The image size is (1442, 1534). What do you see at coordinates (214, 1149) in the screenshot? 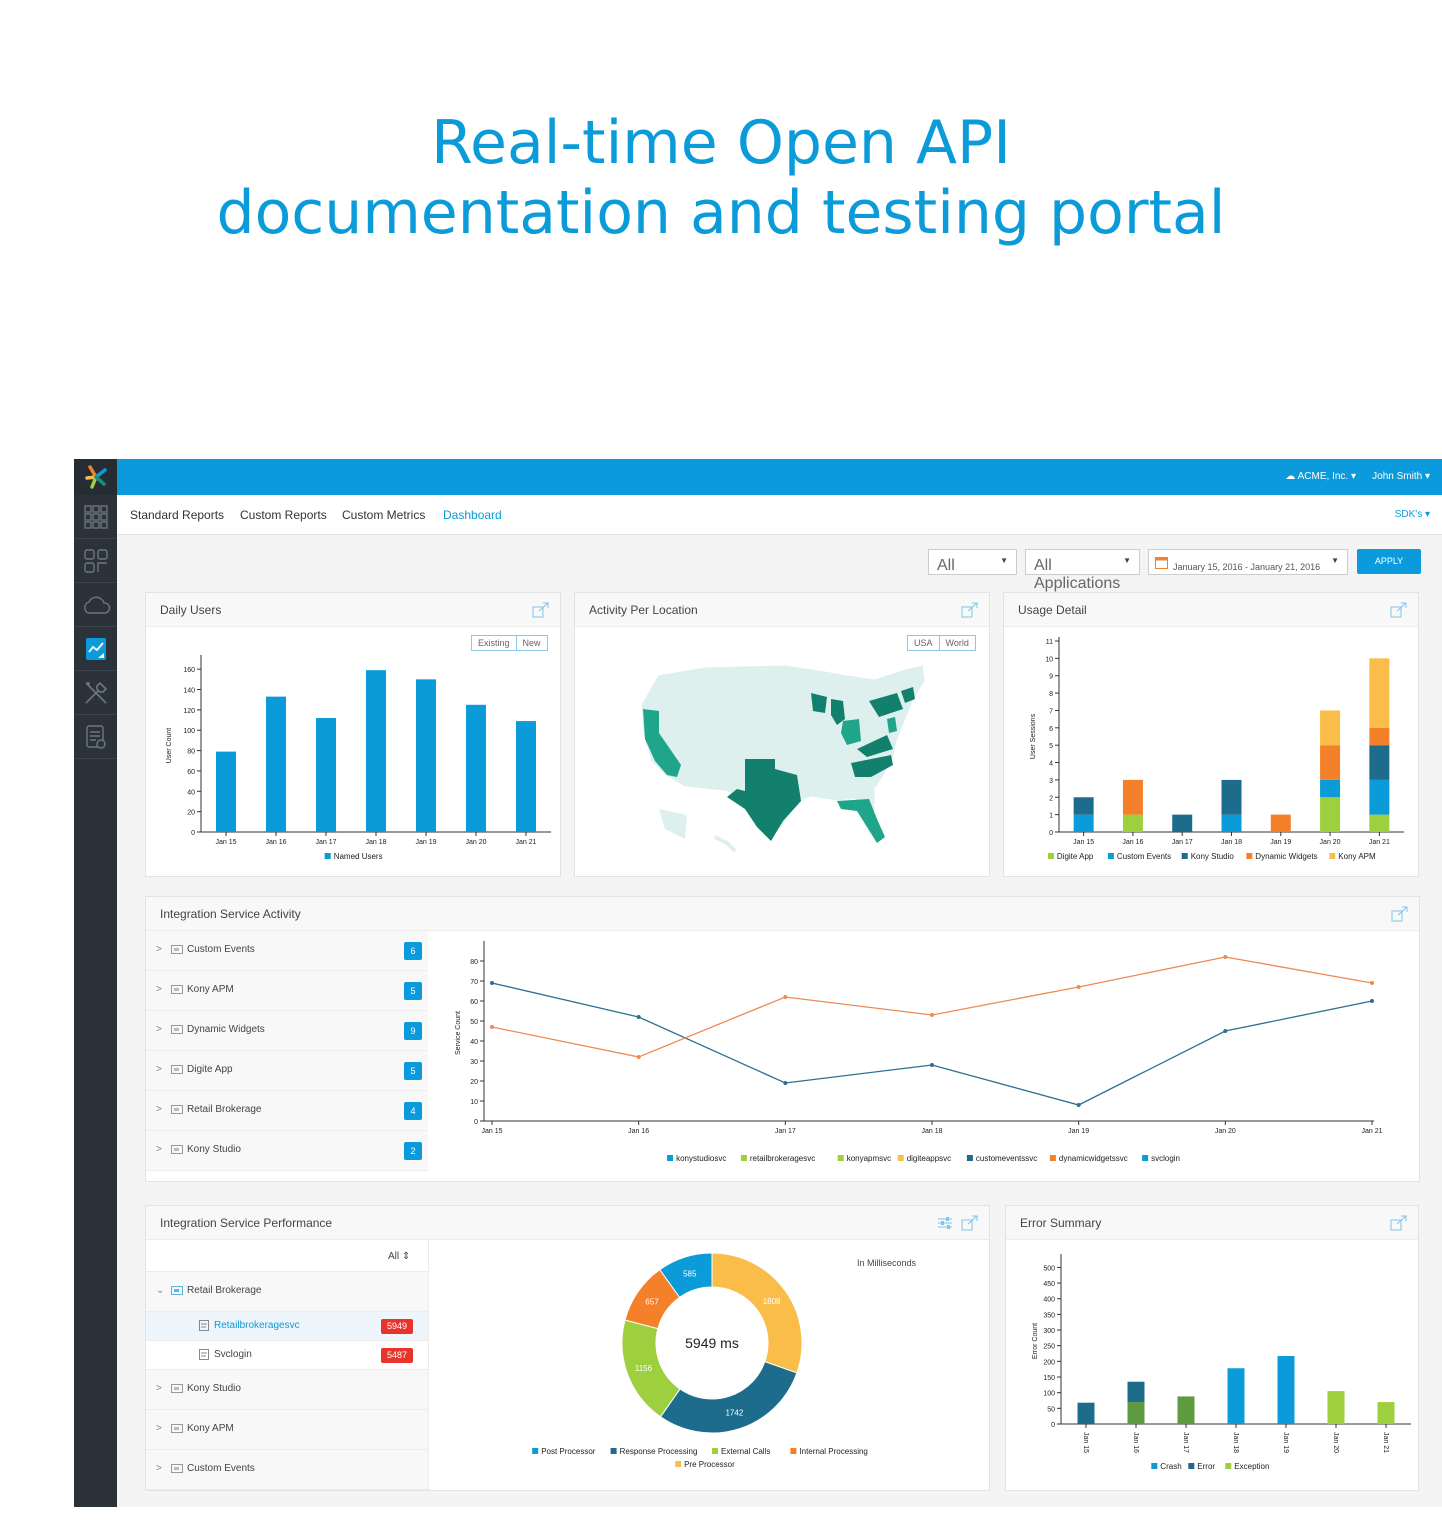
I see `service-label: Kony Studio` at bounding box center [214, 1149].